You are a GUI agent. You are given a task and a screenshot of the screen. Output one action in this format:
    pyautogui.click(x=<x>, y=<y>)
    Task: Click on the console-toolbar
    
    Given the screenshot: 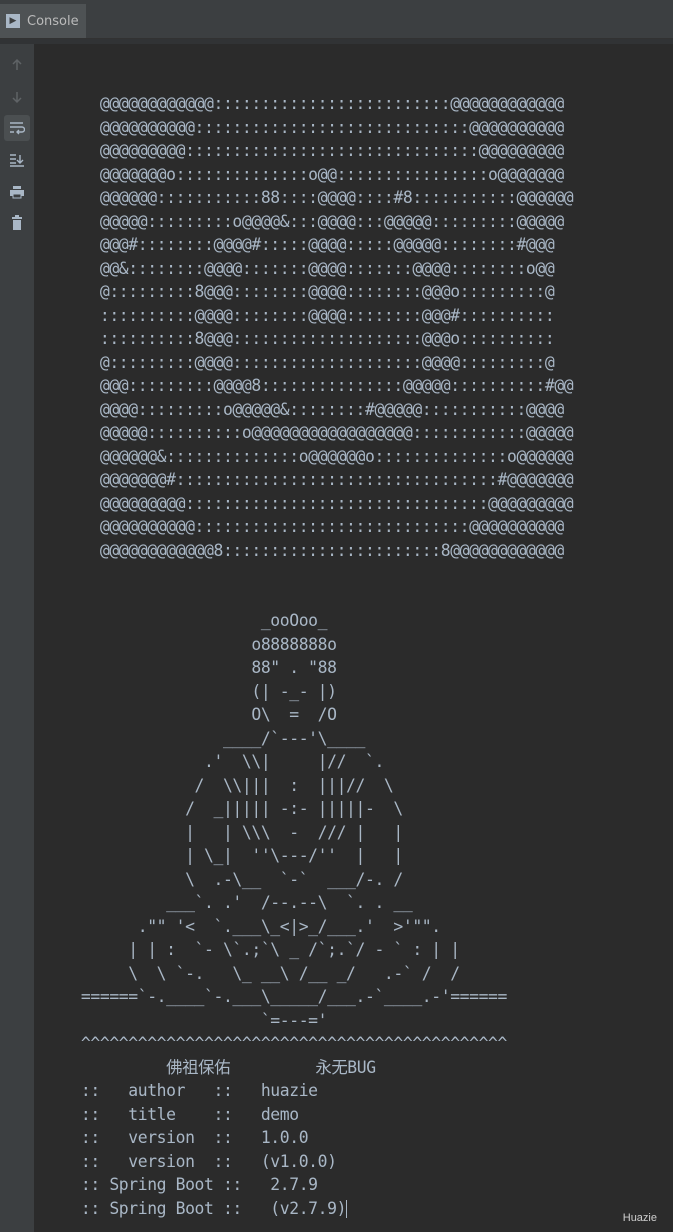 What is the action you would take?
    pyautogui.click(x=17, y=638)
    